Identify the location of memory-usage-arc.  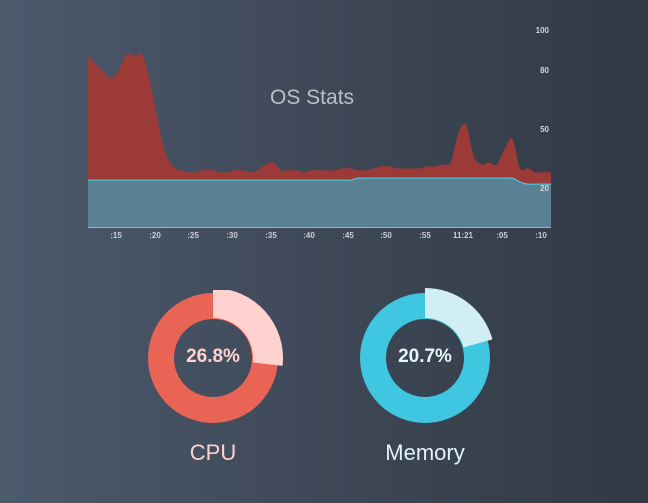
(459, 318).